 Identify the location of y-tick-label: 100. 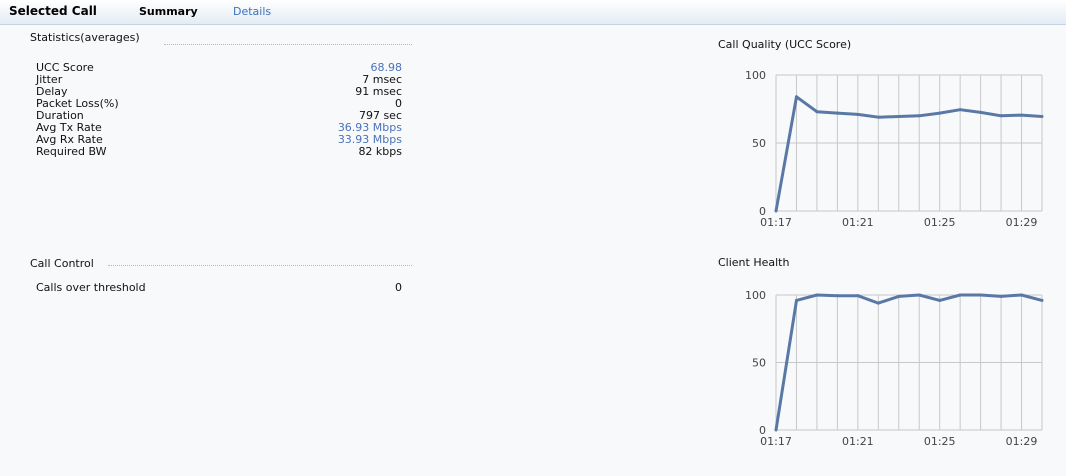
(755, 295).